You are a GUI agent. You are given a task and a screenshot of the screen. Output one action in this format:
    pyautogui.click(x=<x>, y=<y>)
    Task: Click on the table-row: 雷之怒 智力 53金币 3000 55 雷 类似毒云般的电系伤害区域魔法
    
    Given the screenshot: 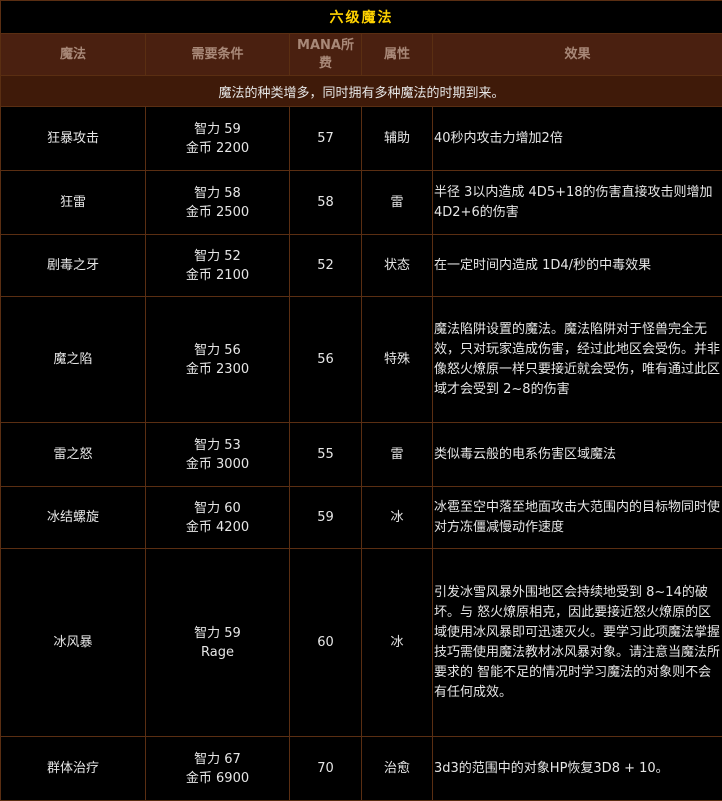 What is the action you would take?
    pyautogui.click(x=361, y=455)
    